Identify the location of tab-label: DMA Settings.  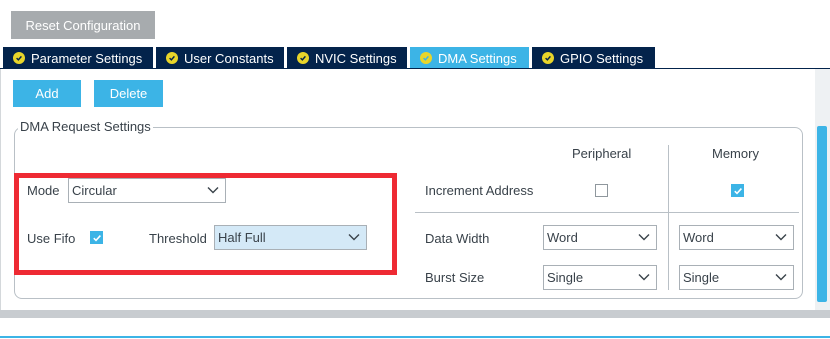
(477, 58).